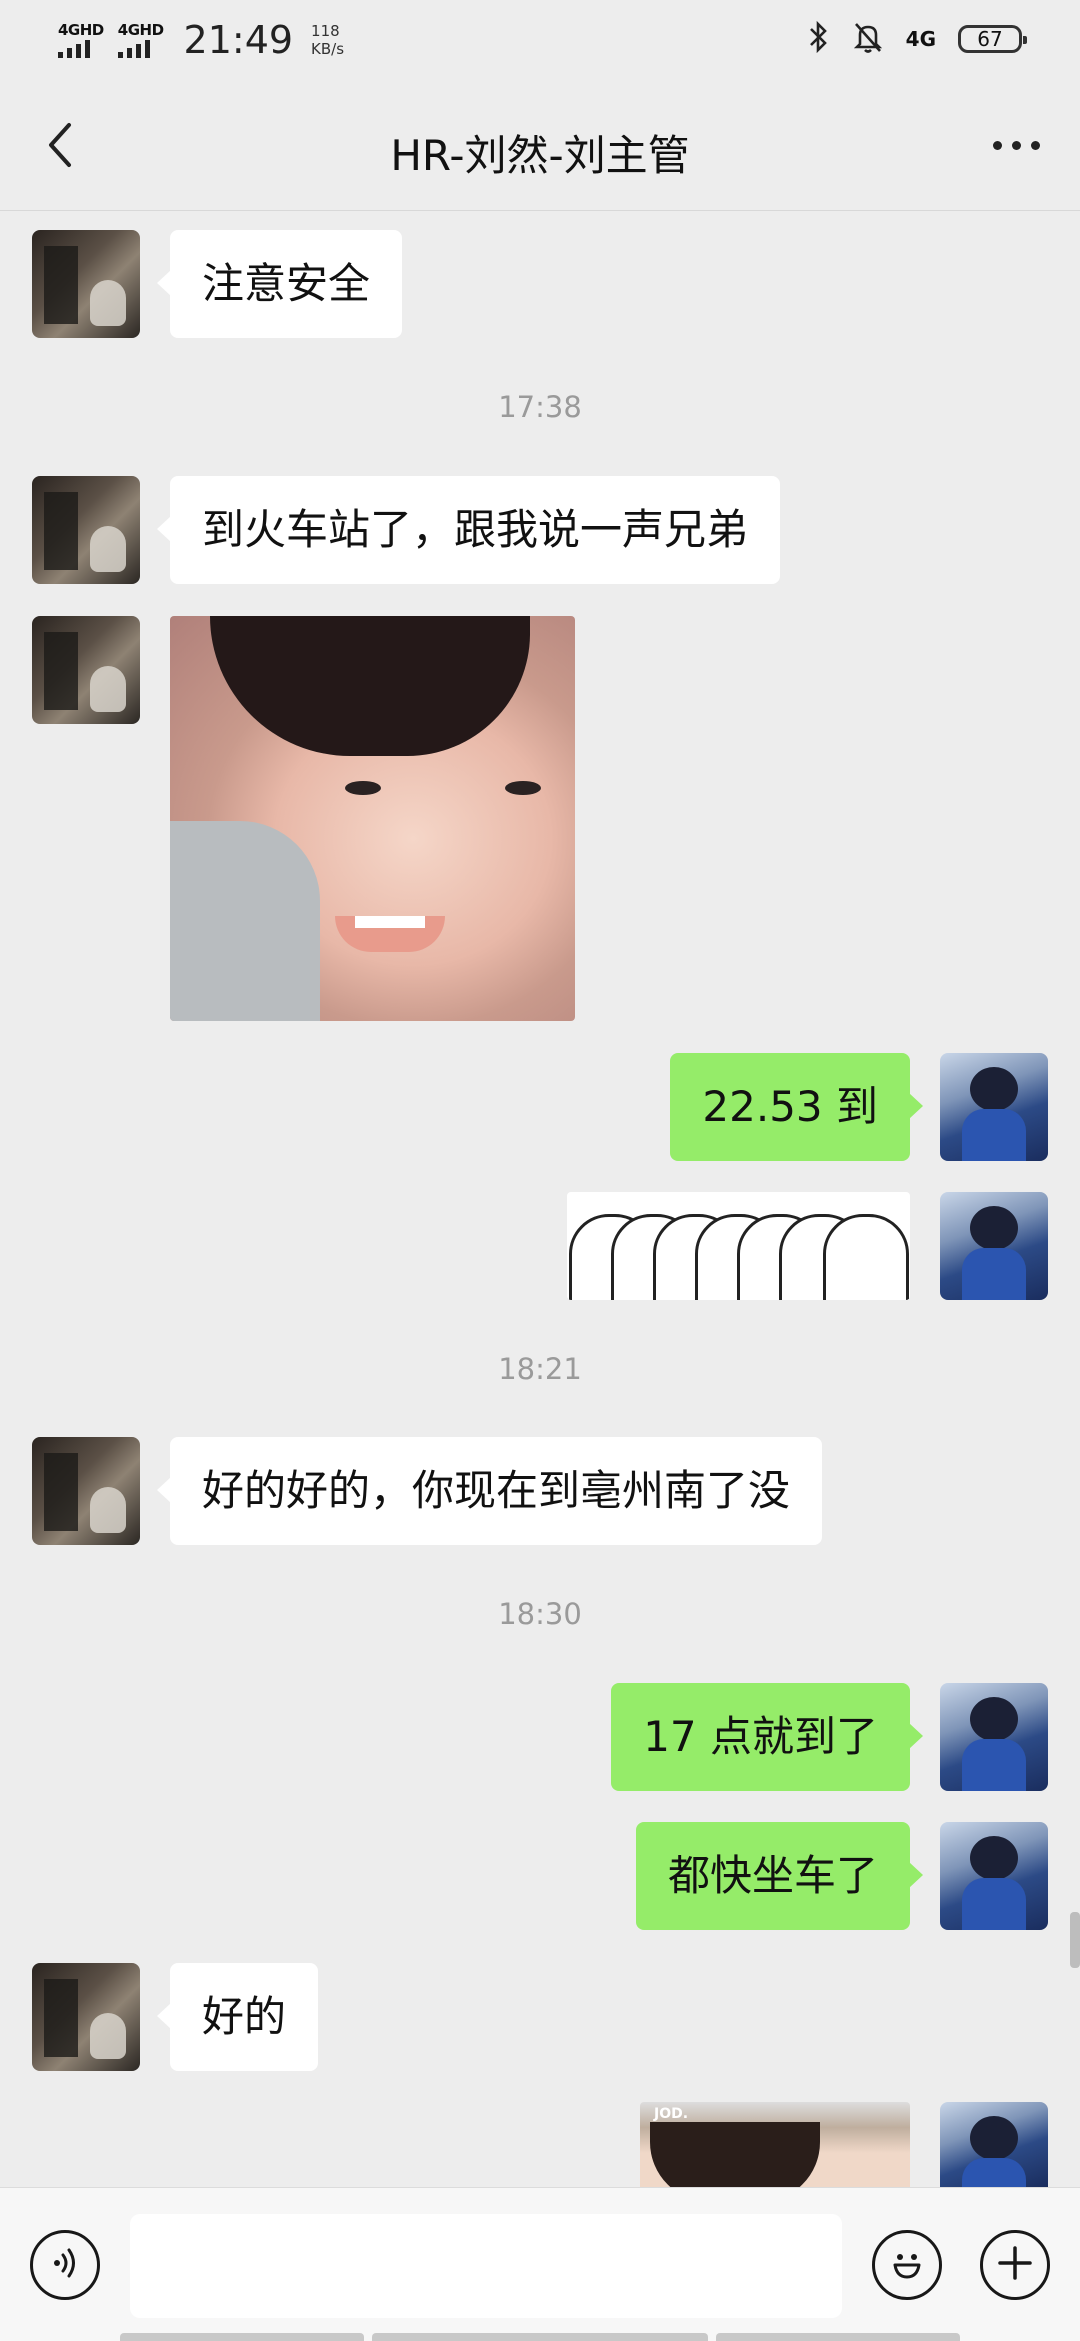 Image resolution: width=1080 pixels, height=2341 pixels. I want to click on network-speed: 118 KB/s, so click(327, 40).